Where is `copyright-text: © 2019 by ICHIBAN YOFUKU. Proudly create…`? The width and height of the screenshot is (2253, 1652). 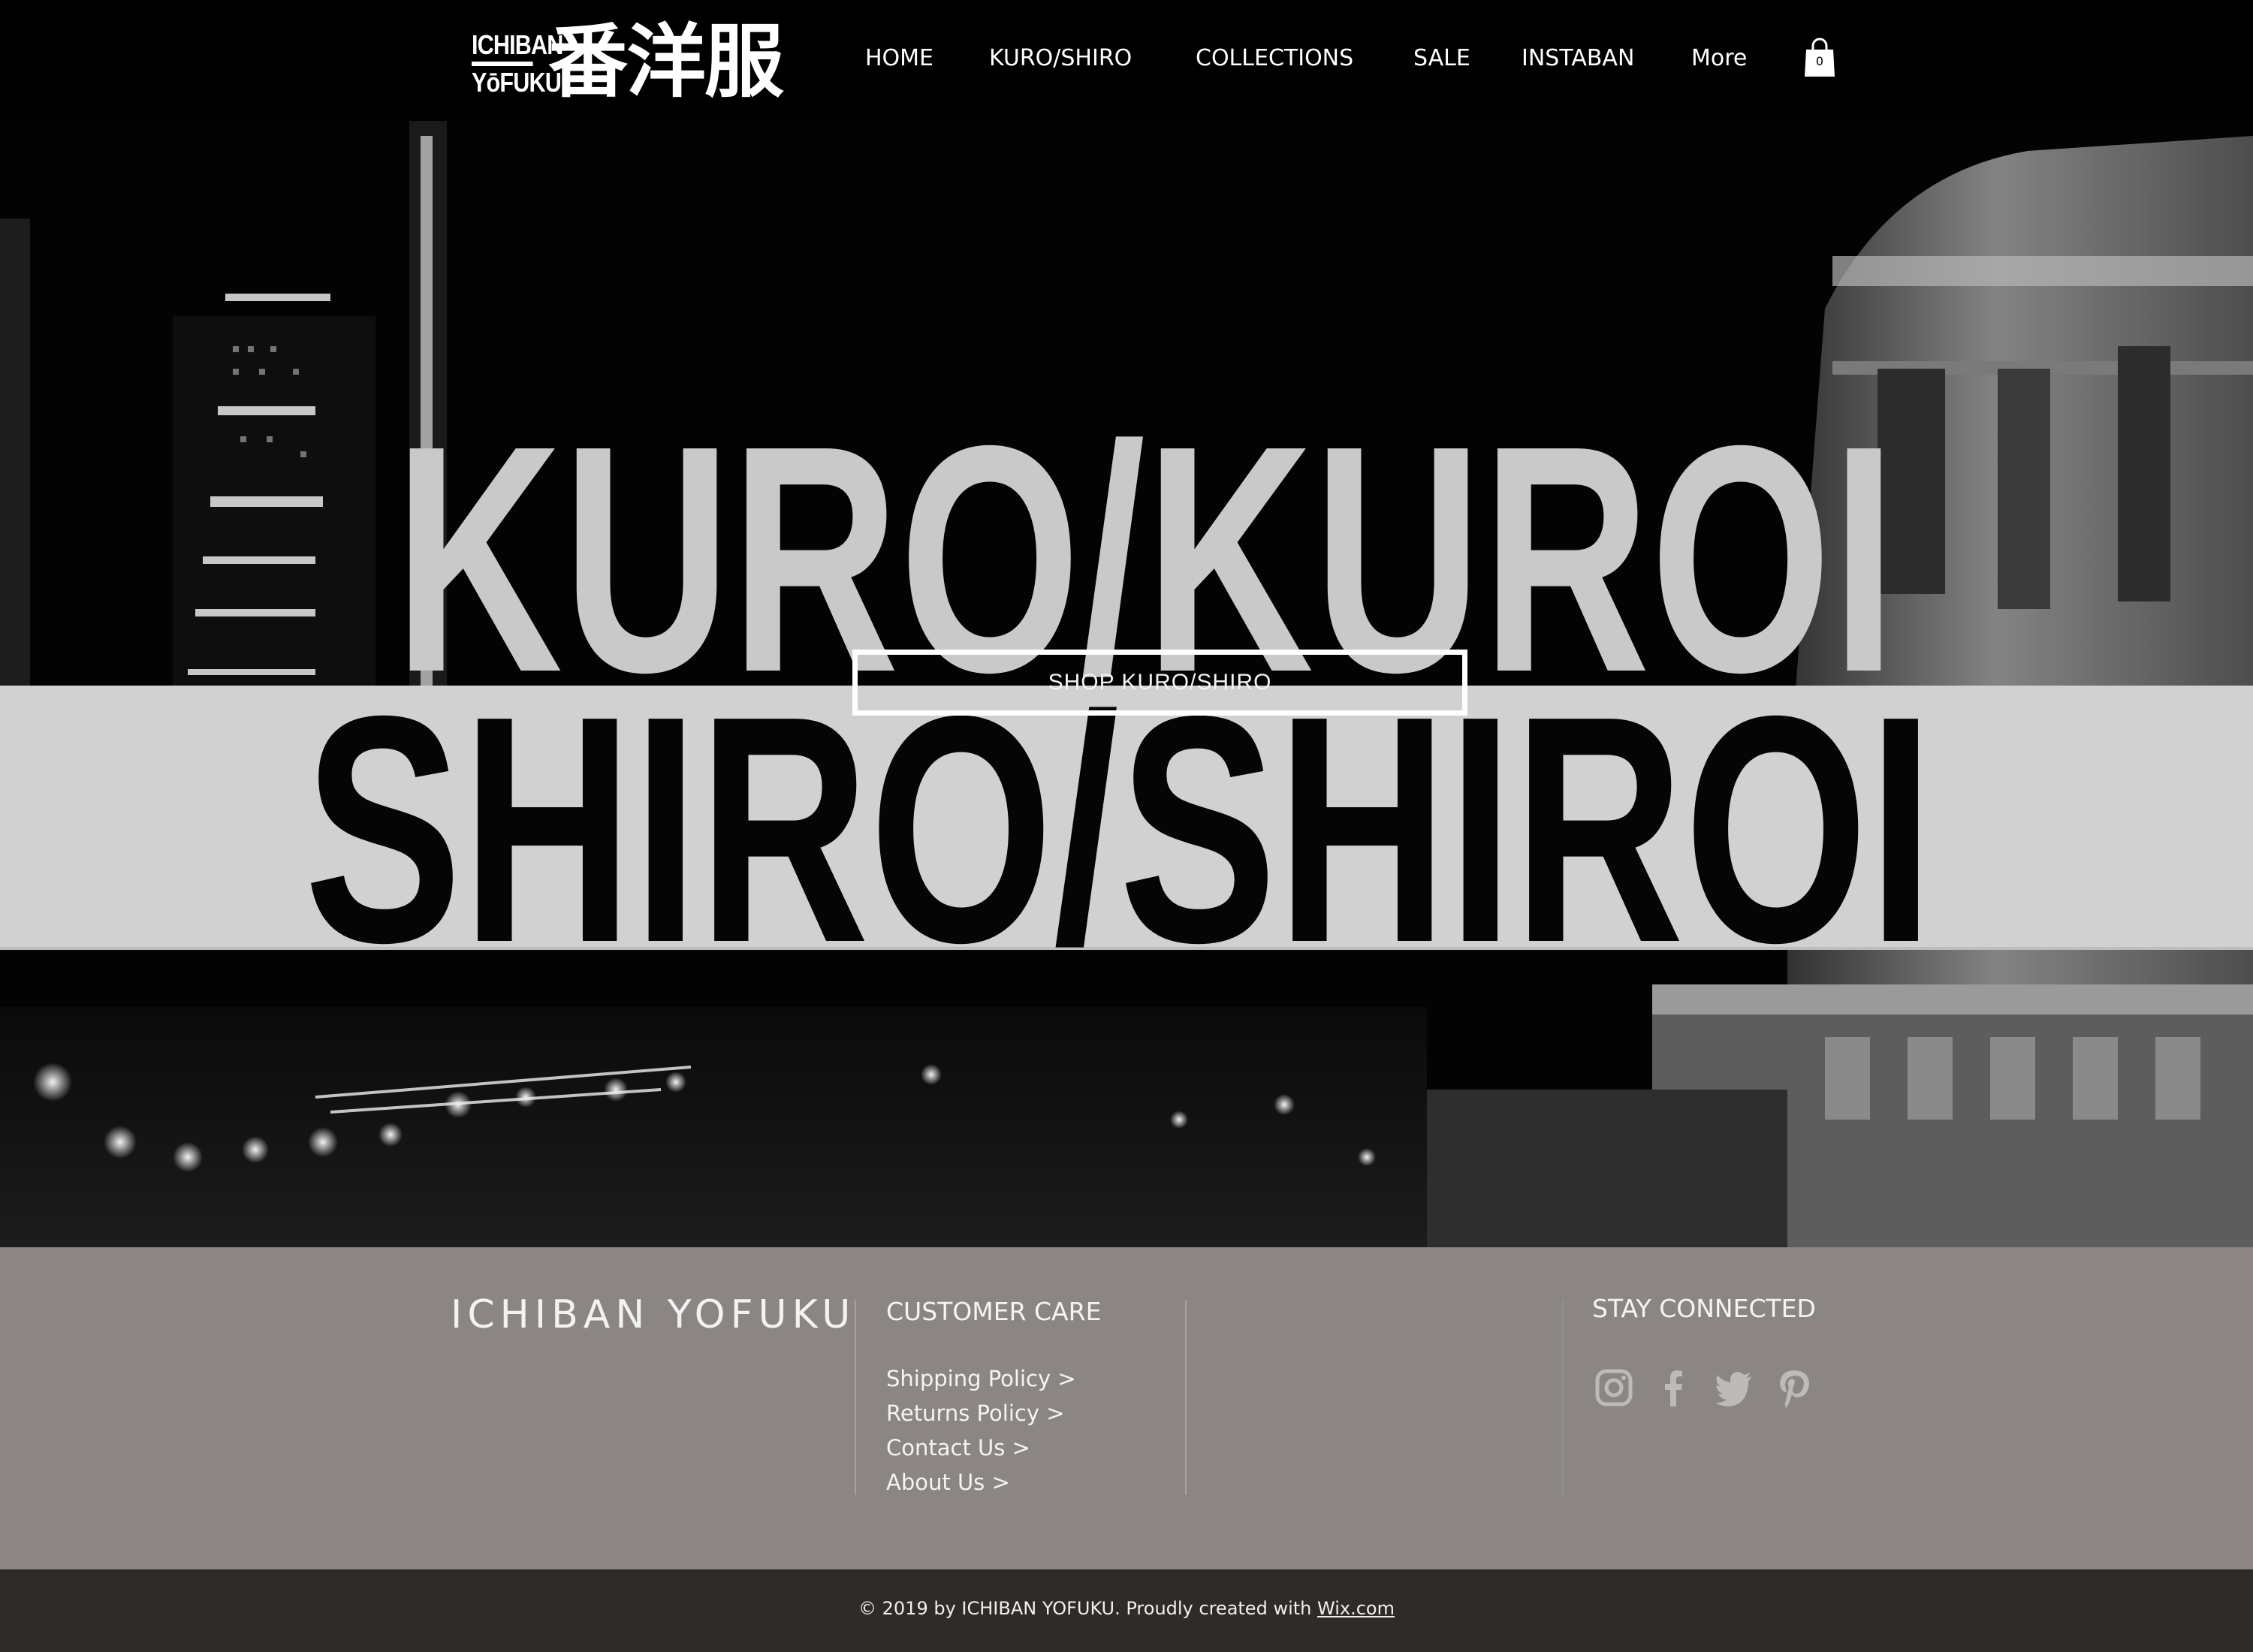
copyright-text: © 2019 by ICHIBAN YOFUKU. Proudly create… is located at coordinates (1126, 1608).